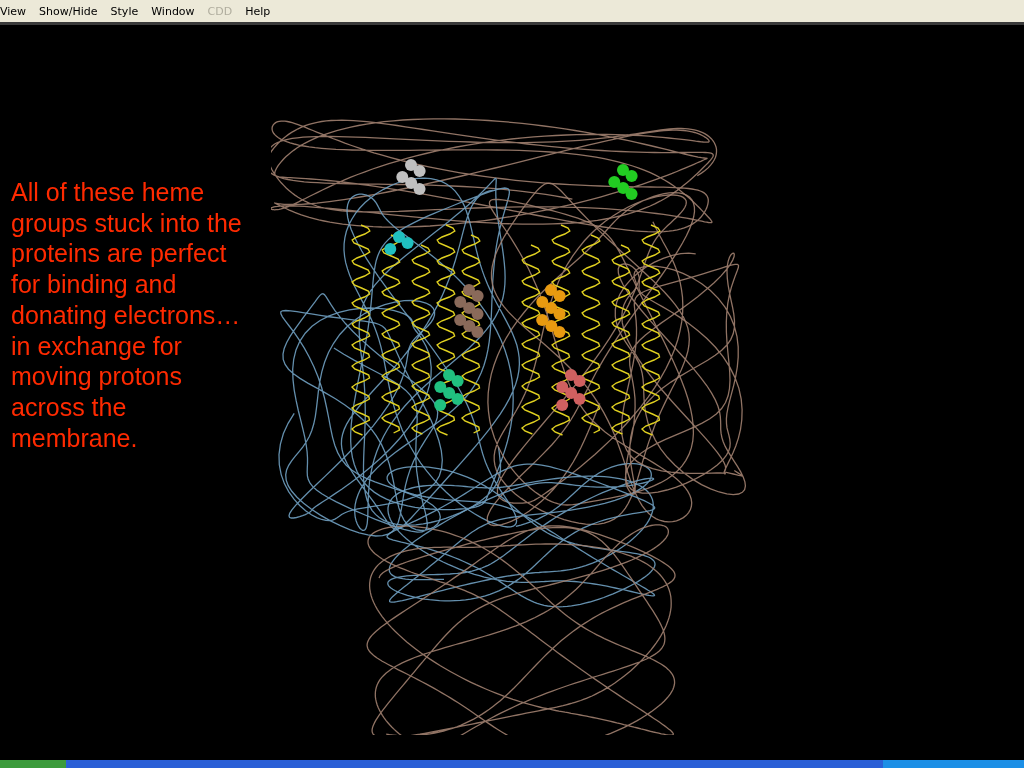 The image size is (1024, 768). What do you see at coordinates (127, 315) in the screenshot?
I see `caption-text: All of these heme groups stuck into the proteins are perfect for binding and donating electrons… in exchange for moving protons across the membrane.` at bounding box center [127, 315].